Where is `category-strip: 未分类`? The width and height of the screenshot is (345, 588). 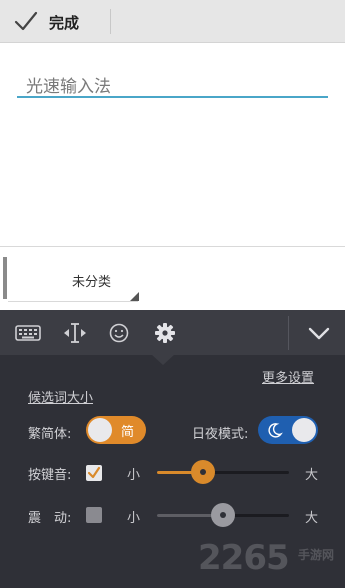
category-strip: 未分类 is located at coordinates (172, 278).